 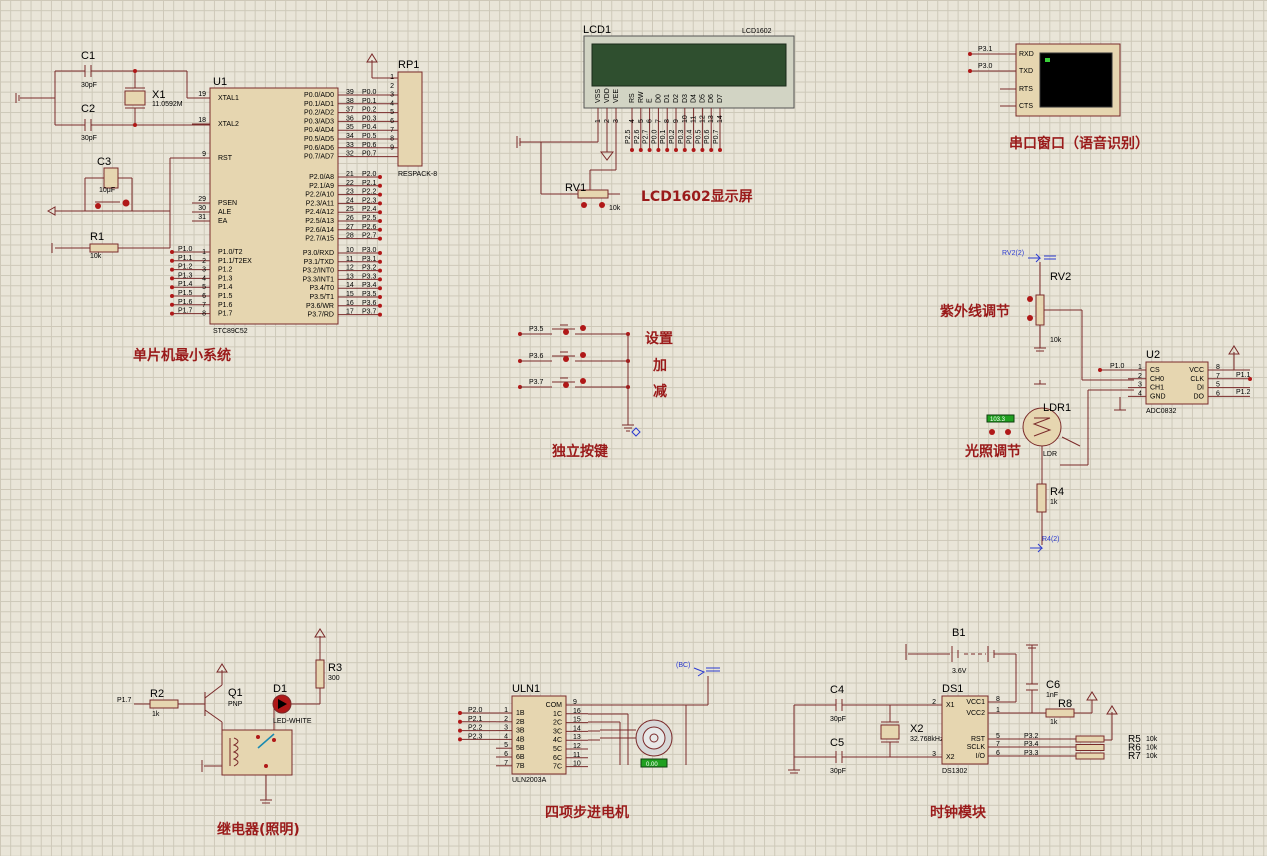 I want to click on rp1-pin-3: 3, so click(x=392, y=95).